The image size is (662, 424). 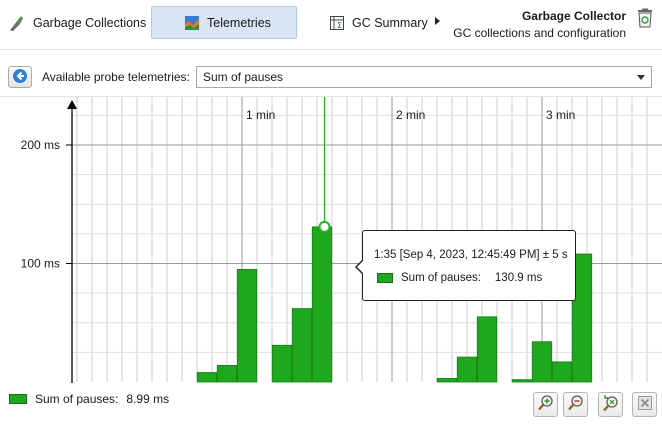 What do you see at coordinates (390, 22) in the screenshot?
I see `tab-label: GC Summary` at bounding box center [390, 22].